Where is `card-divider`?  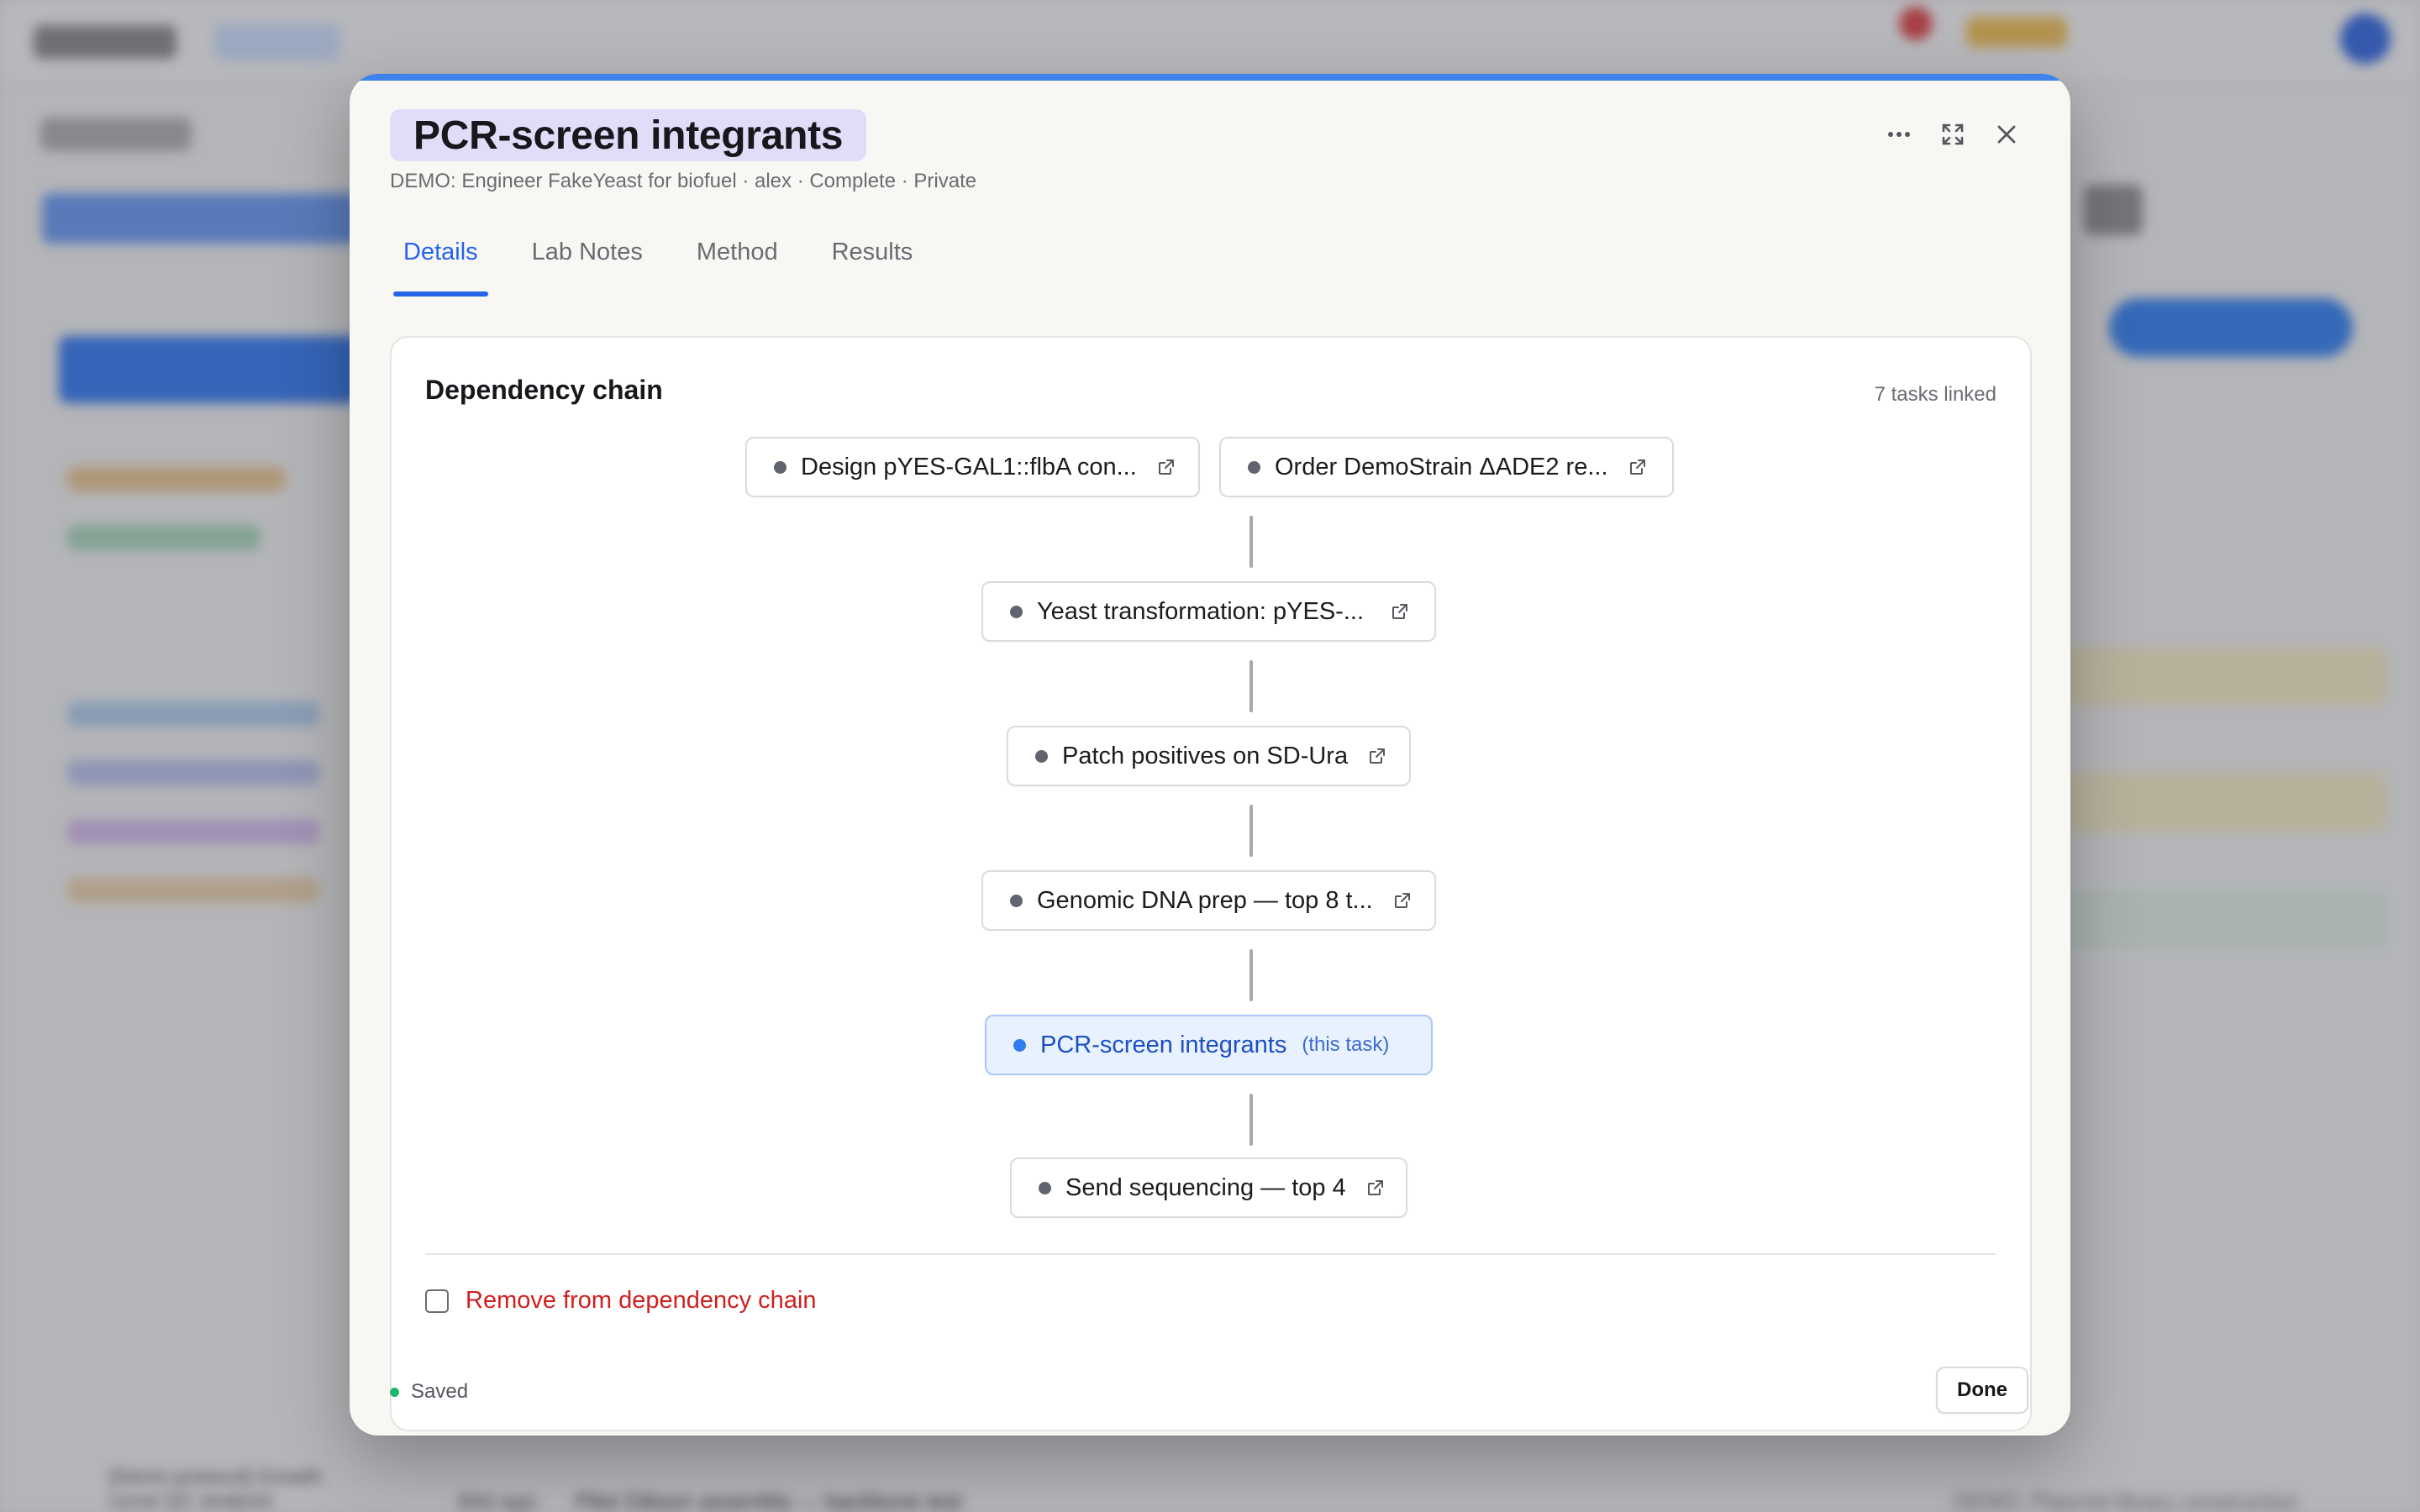
card-divider is located at coordinates (1210, 1254).